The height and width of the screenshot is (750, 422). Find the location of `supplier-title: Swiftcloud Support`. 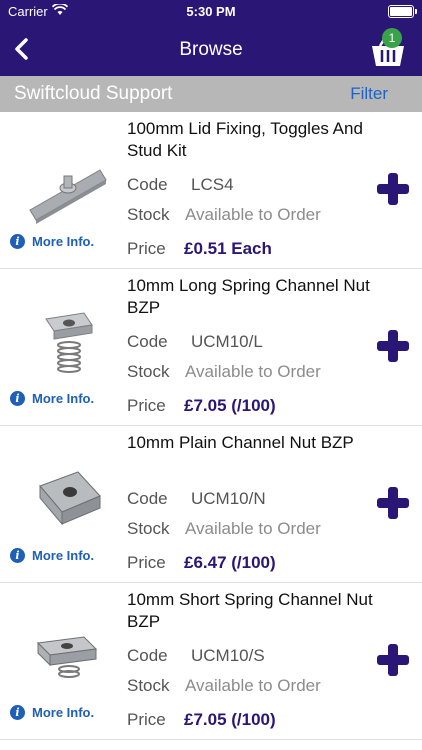

supplier-title: Swiftcloud Support is located at coordinates (93, 93).